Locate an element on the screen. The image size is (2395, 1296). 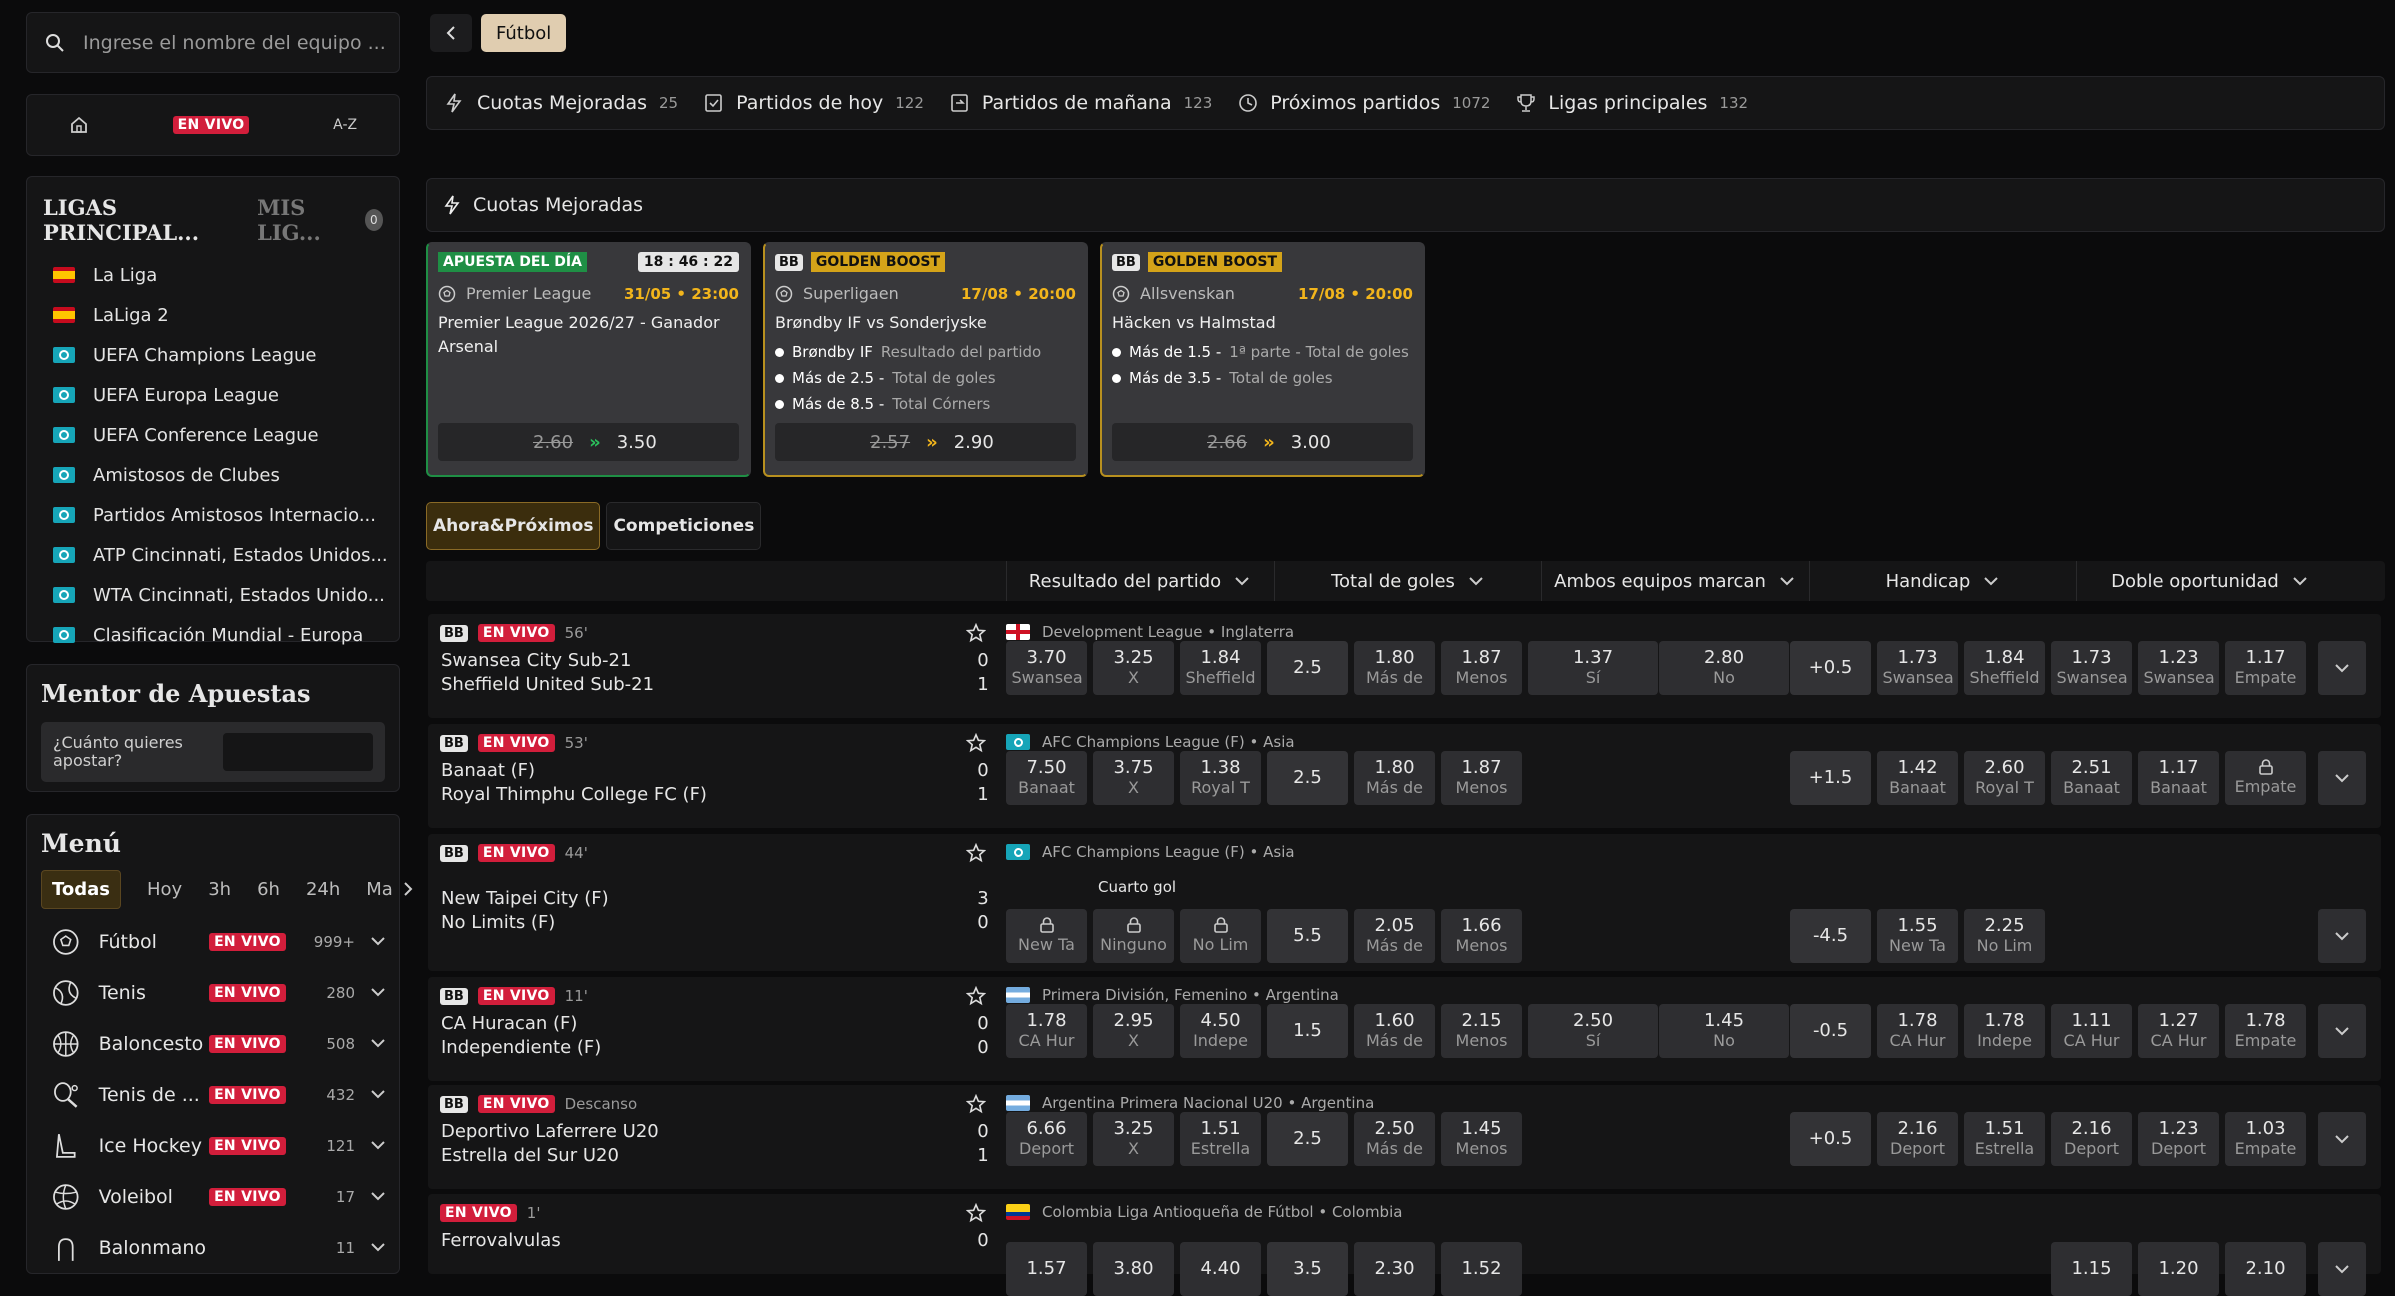
odds-button: 1.78 Empate is located at coordinates (2265, 1031).